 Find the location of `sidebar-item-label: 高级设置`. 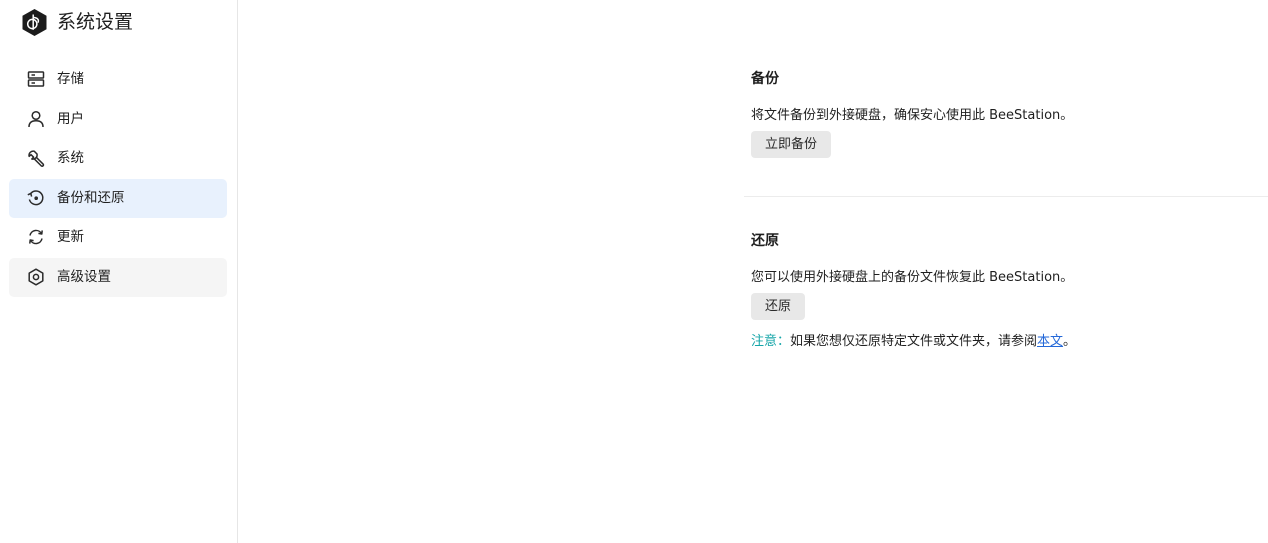

sidebar-item-label: 高级设置 is located at coordinates (84, 276).